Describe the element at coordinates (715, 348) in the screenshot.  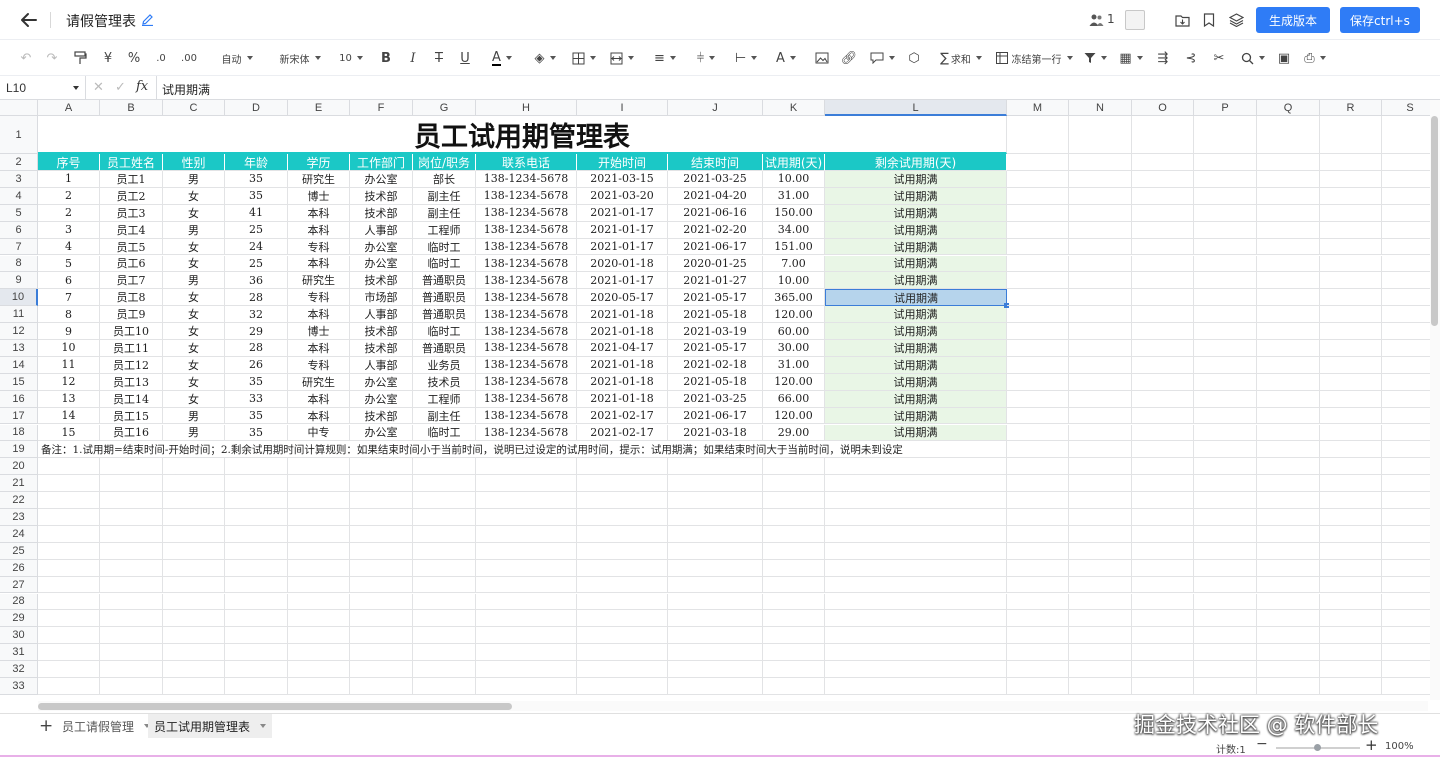
I see `table-cell: 2021-05-17` at that location.